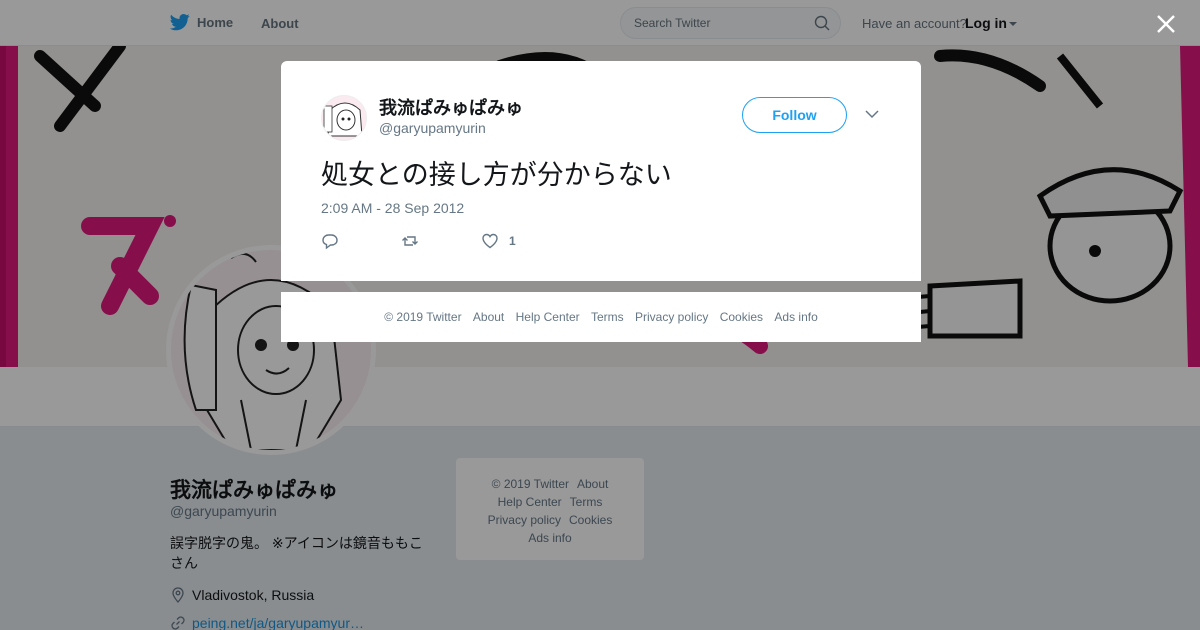  I want to click on modal-footer-terms-link: Terms, so click(607, 317).